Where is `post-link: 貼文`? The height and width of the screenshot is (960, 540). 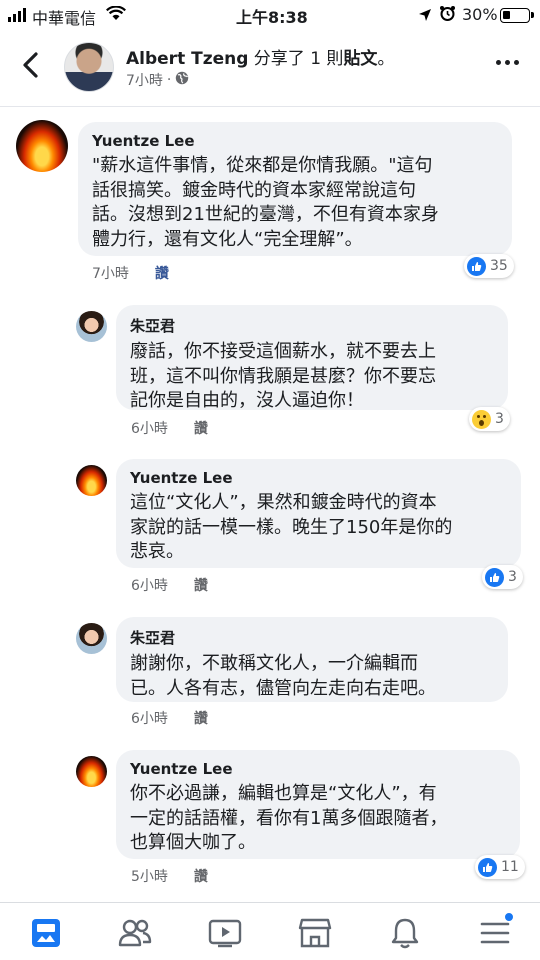 post-link: 貼文 is located at coordinates (360, 59).